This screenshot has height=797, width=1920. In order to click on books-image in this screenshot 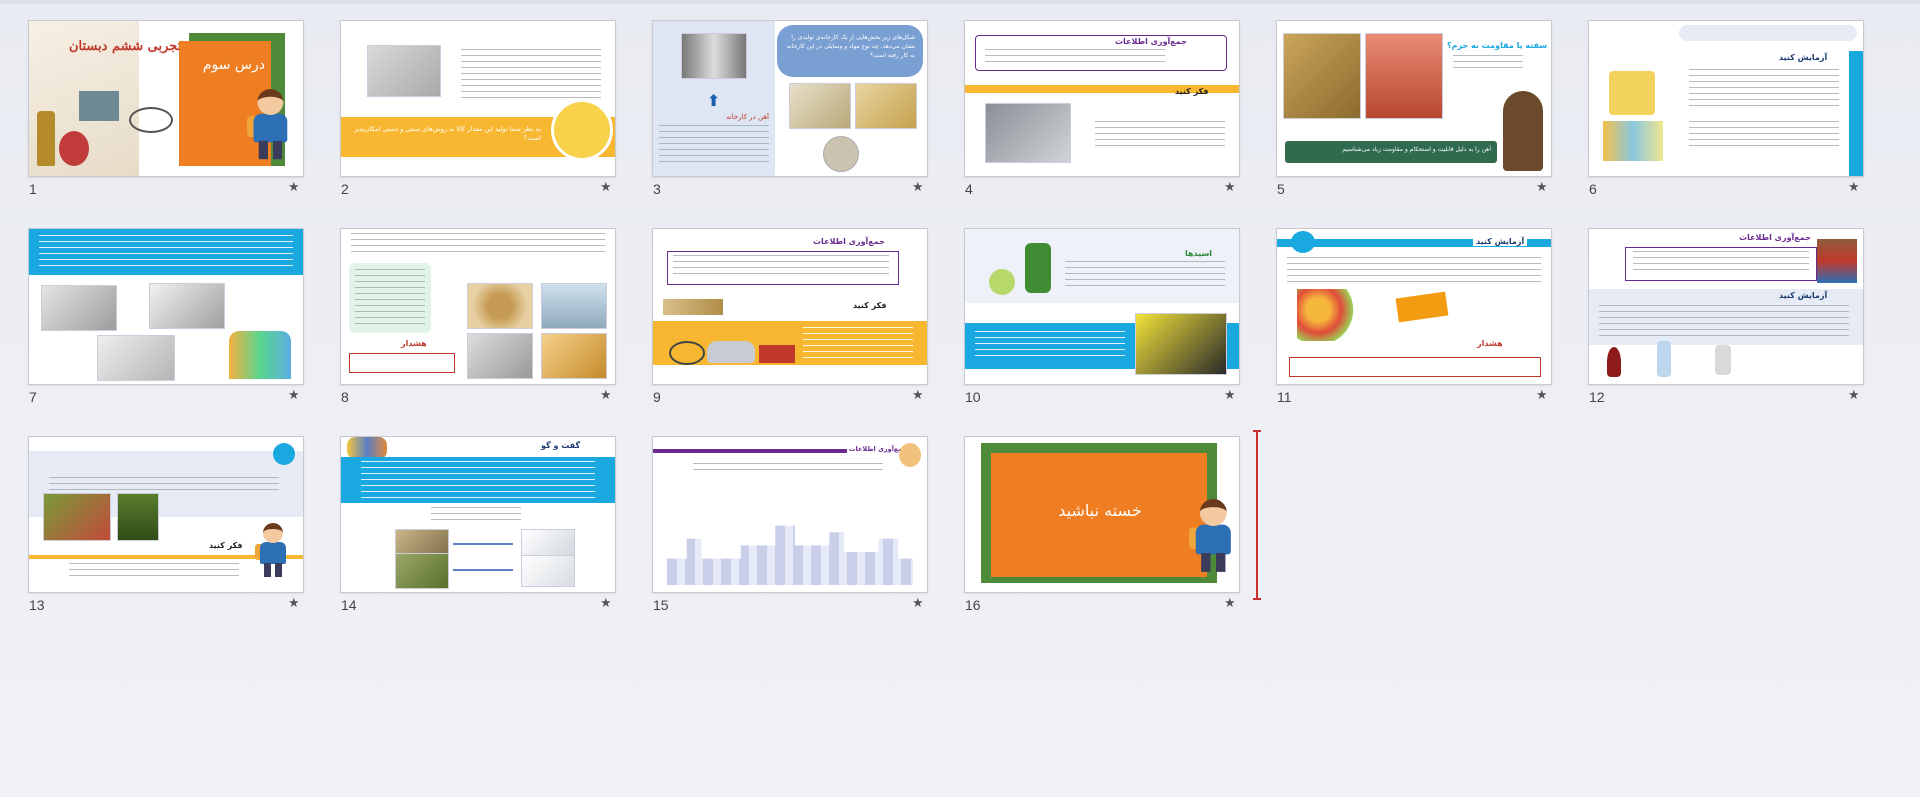, I will do `click(1837, 261)`.